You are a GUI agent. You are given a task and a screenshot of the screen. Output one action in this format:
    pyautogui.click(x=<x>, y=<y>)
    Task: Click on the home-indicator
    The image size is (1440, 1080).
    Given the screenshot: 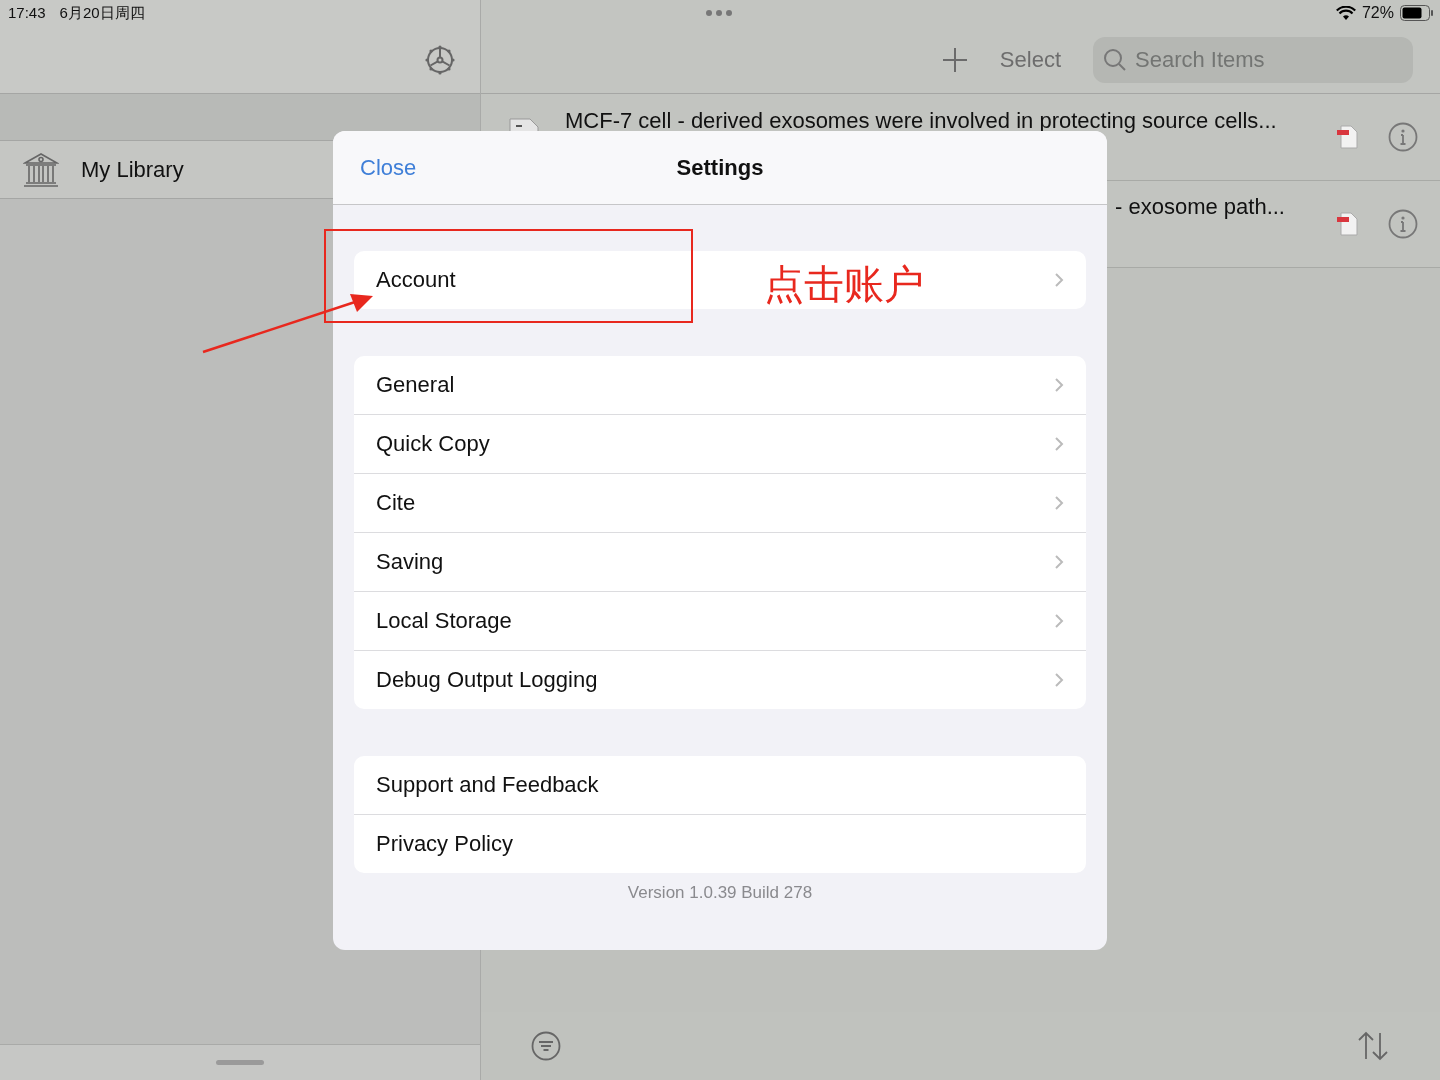 What is the action you would take?
    pyautogui.click(x=240, y=1062)
    